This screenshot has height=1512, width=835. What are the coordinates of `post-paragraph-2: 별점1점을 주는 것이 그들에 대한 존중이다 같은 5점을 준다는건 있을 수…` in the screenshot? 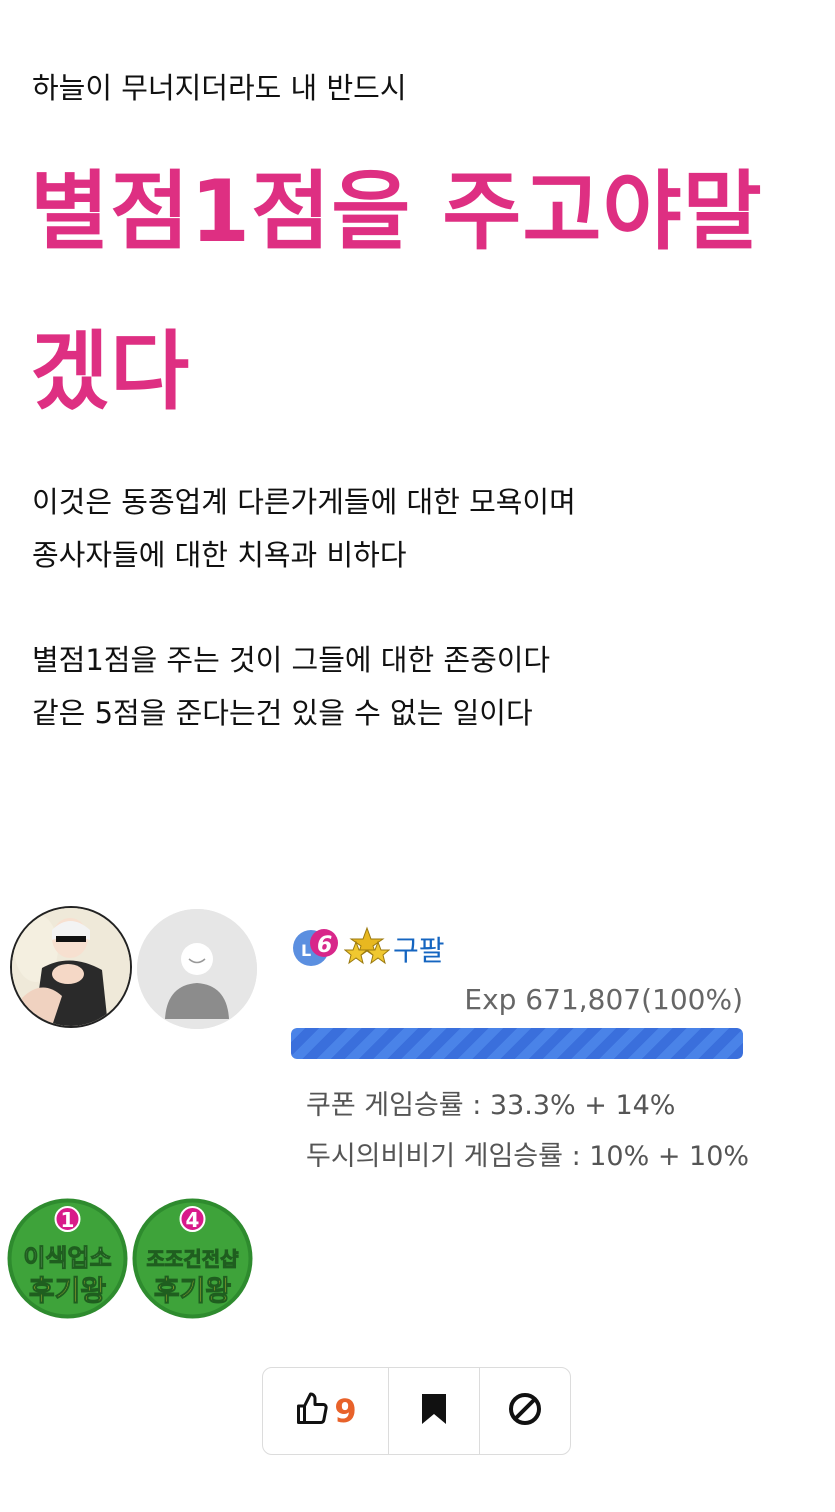 It's located at (291, 687).